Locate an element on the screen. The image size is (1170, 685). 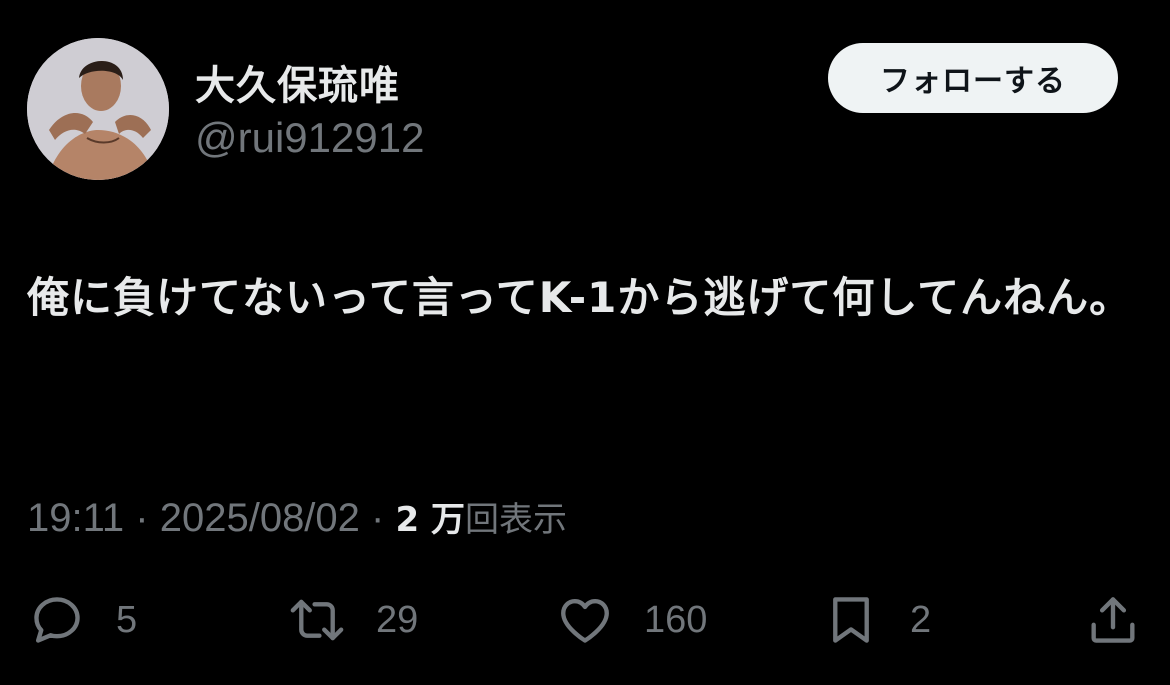
avatar is located at coordinates (98, 109).